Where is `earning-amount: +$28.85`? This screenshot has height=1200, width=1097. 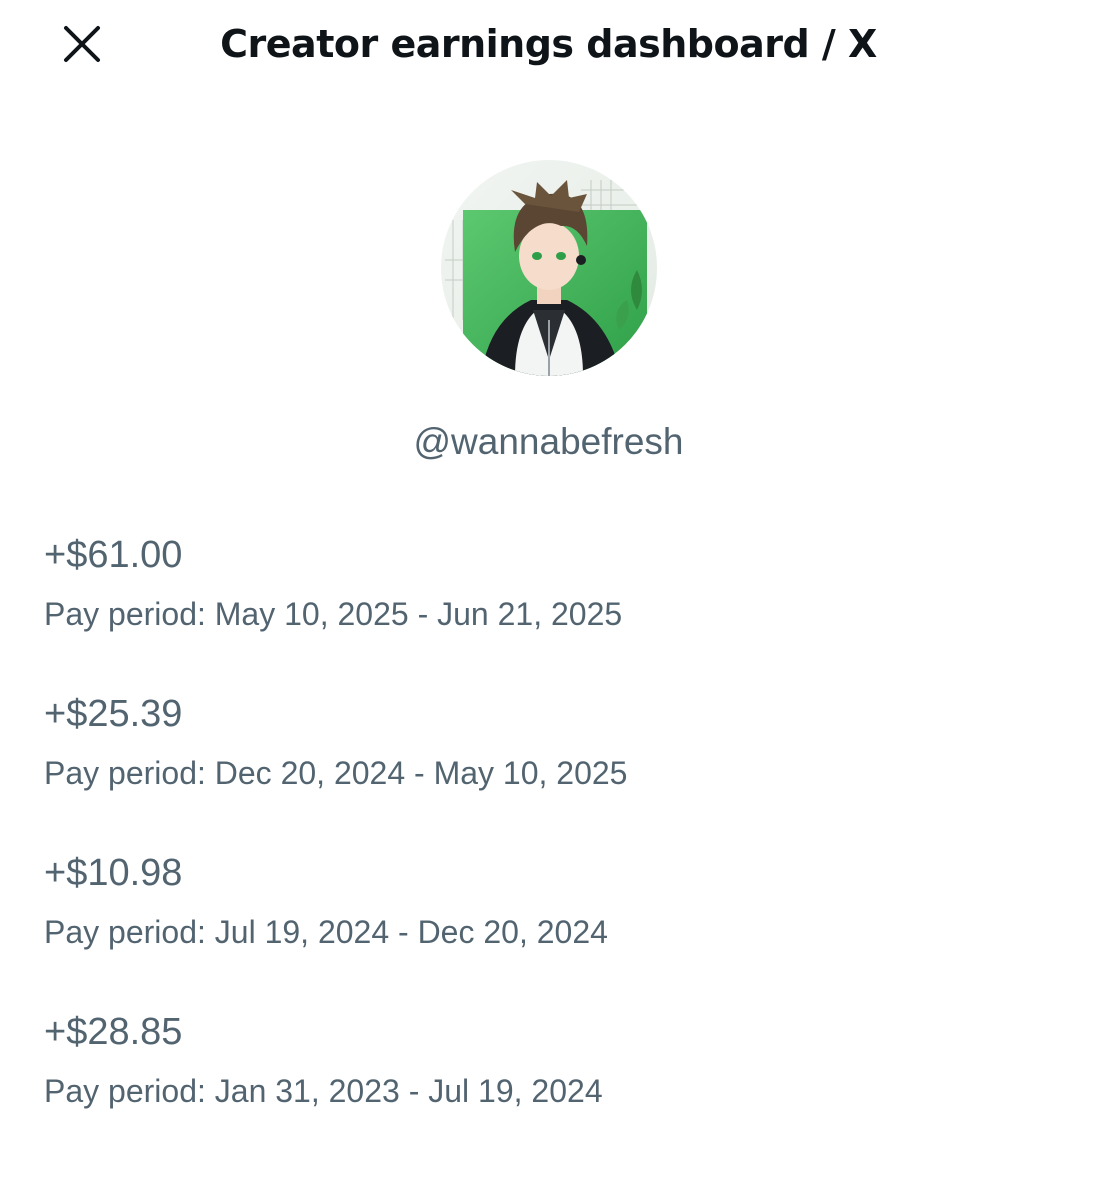
earning-amount: +$28.85 is located at coordinates (113, 1032).